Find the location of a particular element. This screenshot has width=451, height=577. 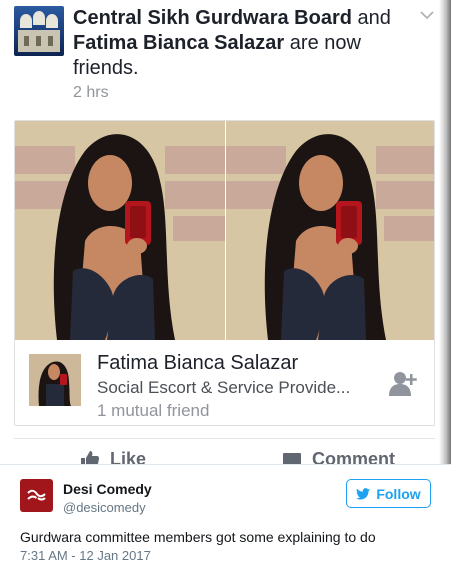

gurdwara-building-avatar is located at coordinates (39, 31).